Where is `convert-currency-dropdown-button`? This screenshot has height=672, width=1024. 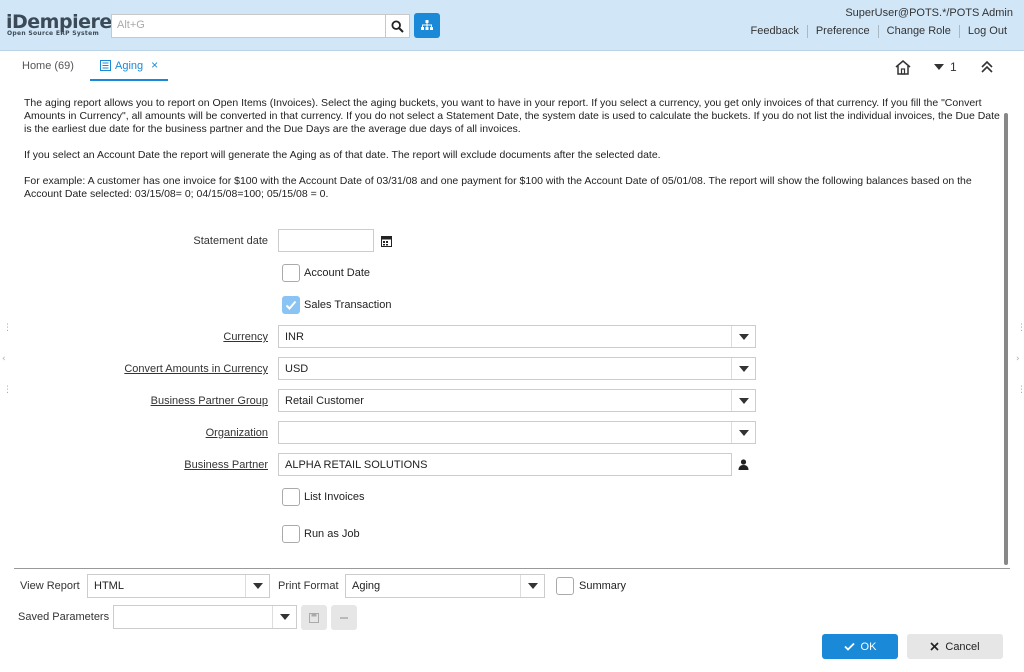 convert-currency-dropdown-button is located at coordinates (743, 368).